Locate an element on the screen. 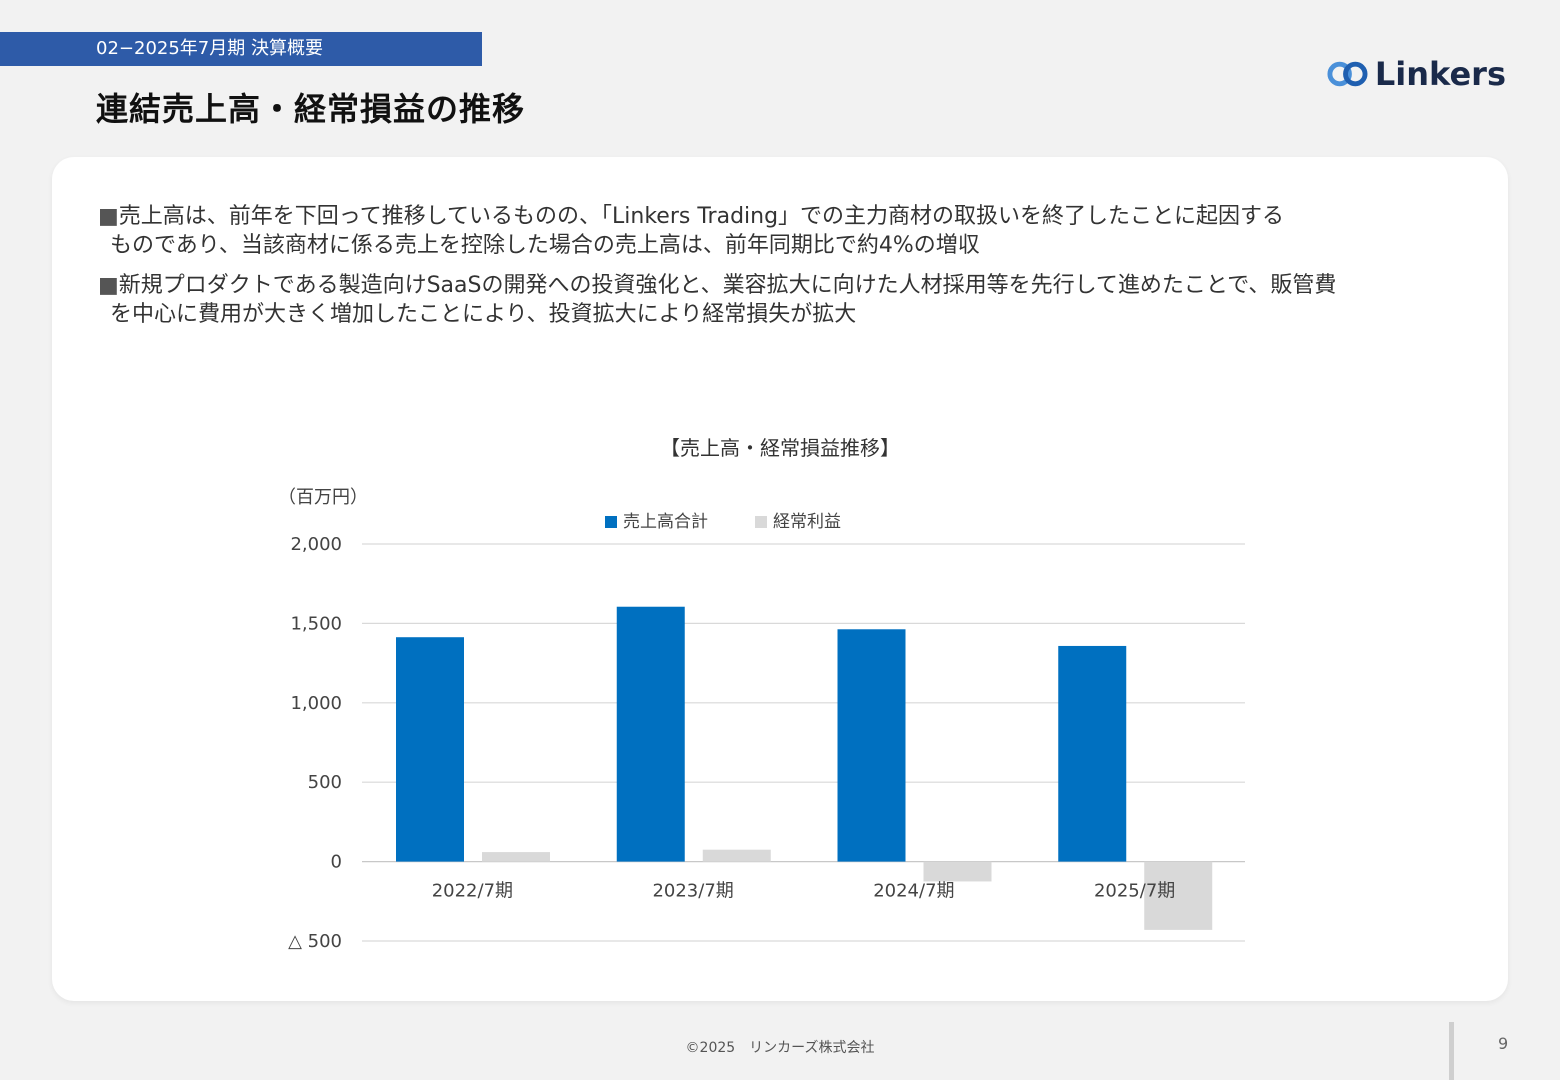 Image resolution: width=1560 pixels, height=1080 pixels. page-number: 9 is located at coordinates (1503, 1043).